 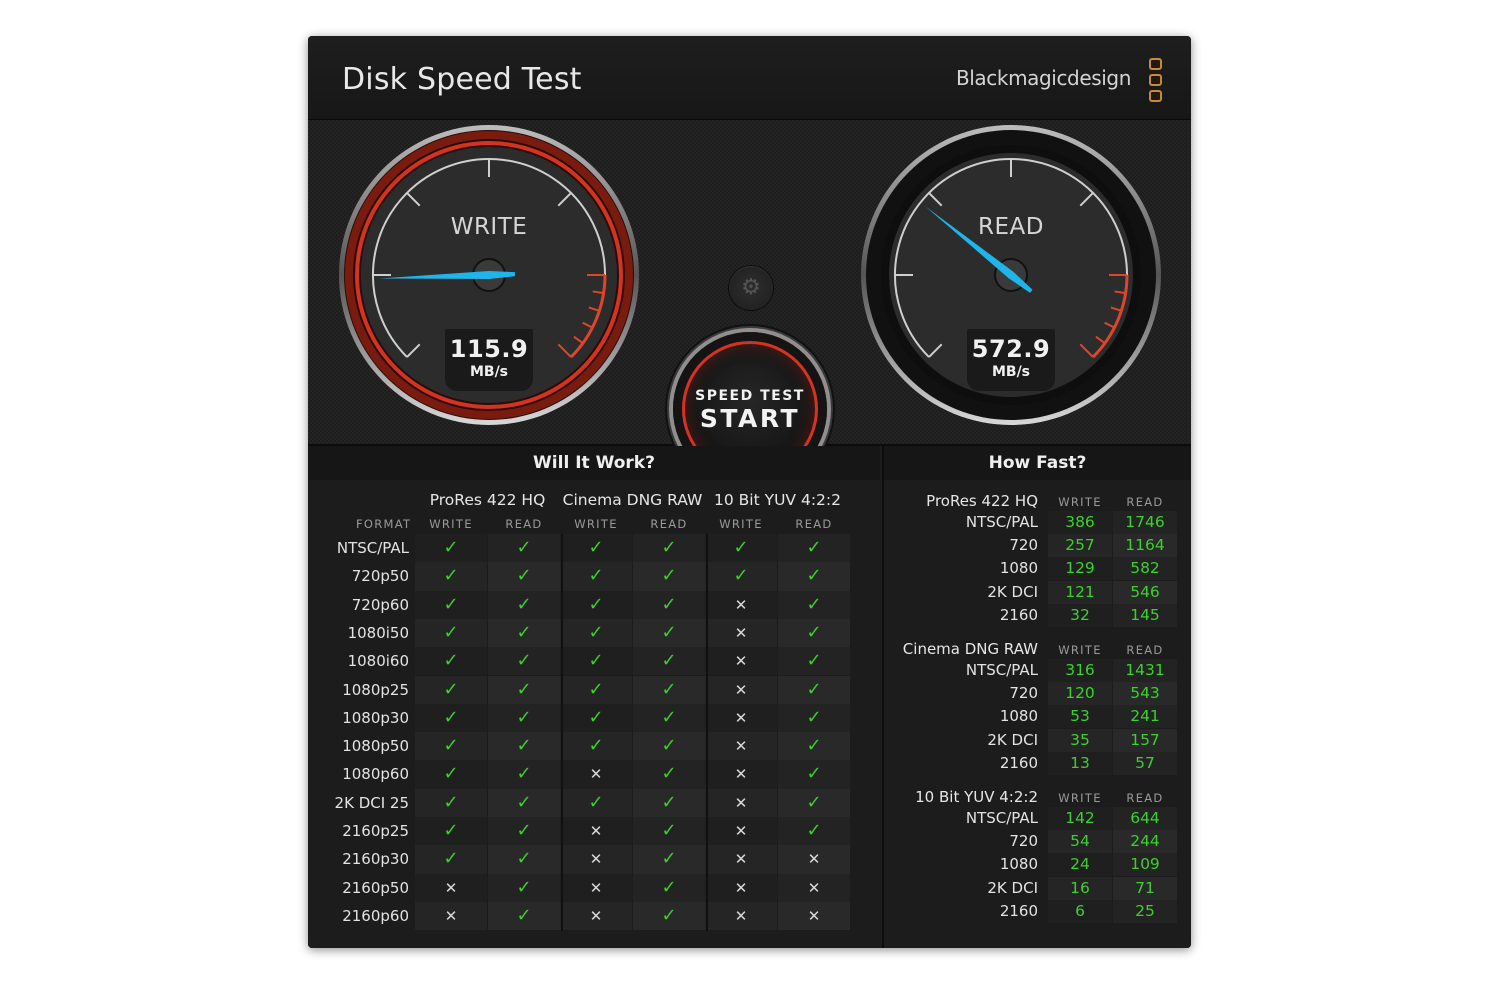 What do you see at coordinates (1037, 763) in the screenshot?
I see `table-row: 2160 13 57` at bounding box center [1037, 763].